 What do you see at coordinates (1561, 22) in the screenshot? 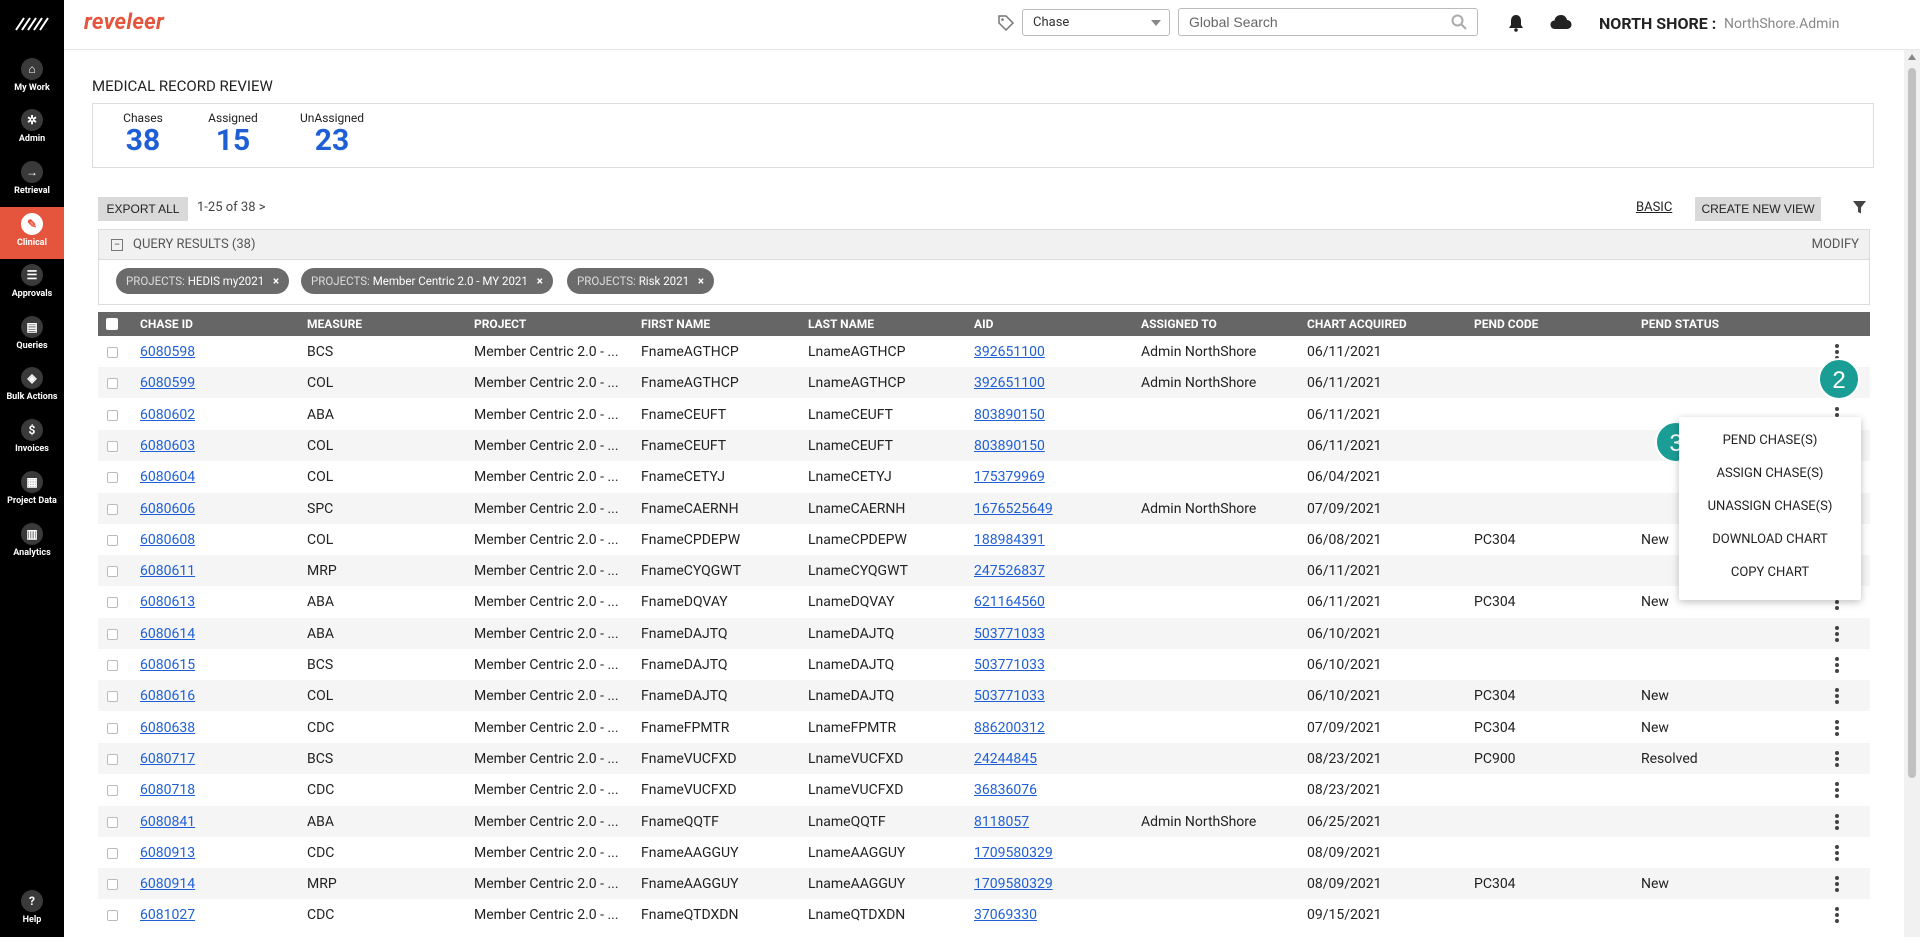
I see `cloud-icon` at bounding box center [1561, 22].